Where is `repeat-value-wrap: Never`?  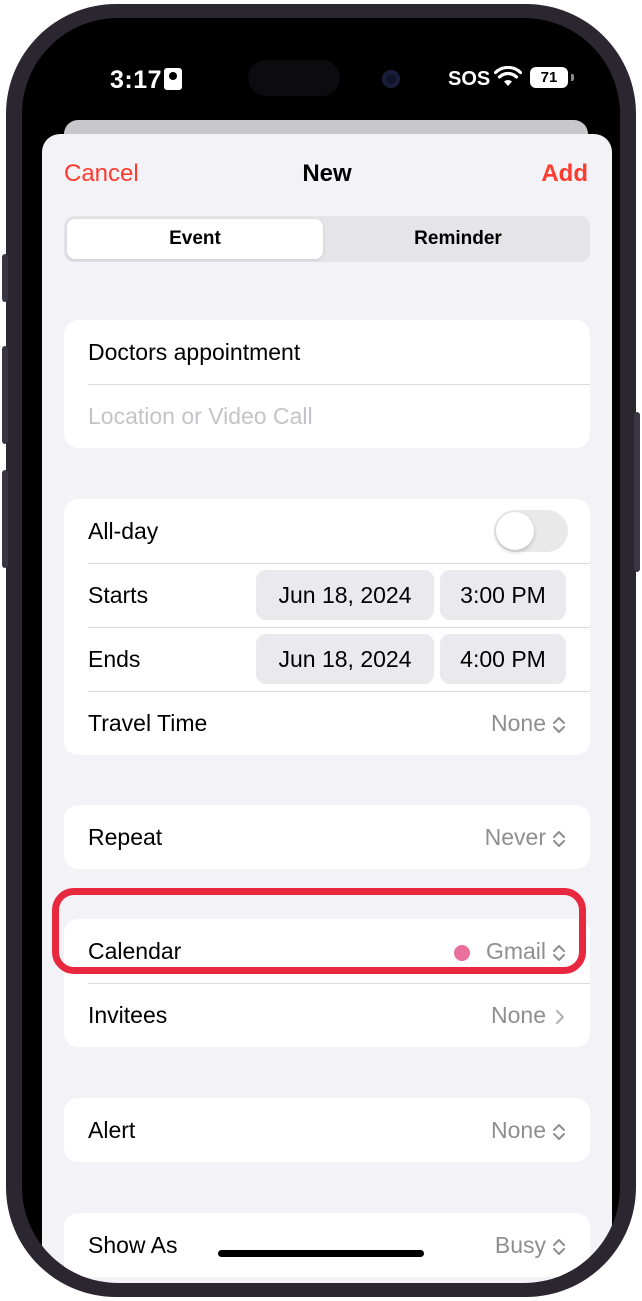 repeat-value-wrap: Never is located at coordinates (525, 837).